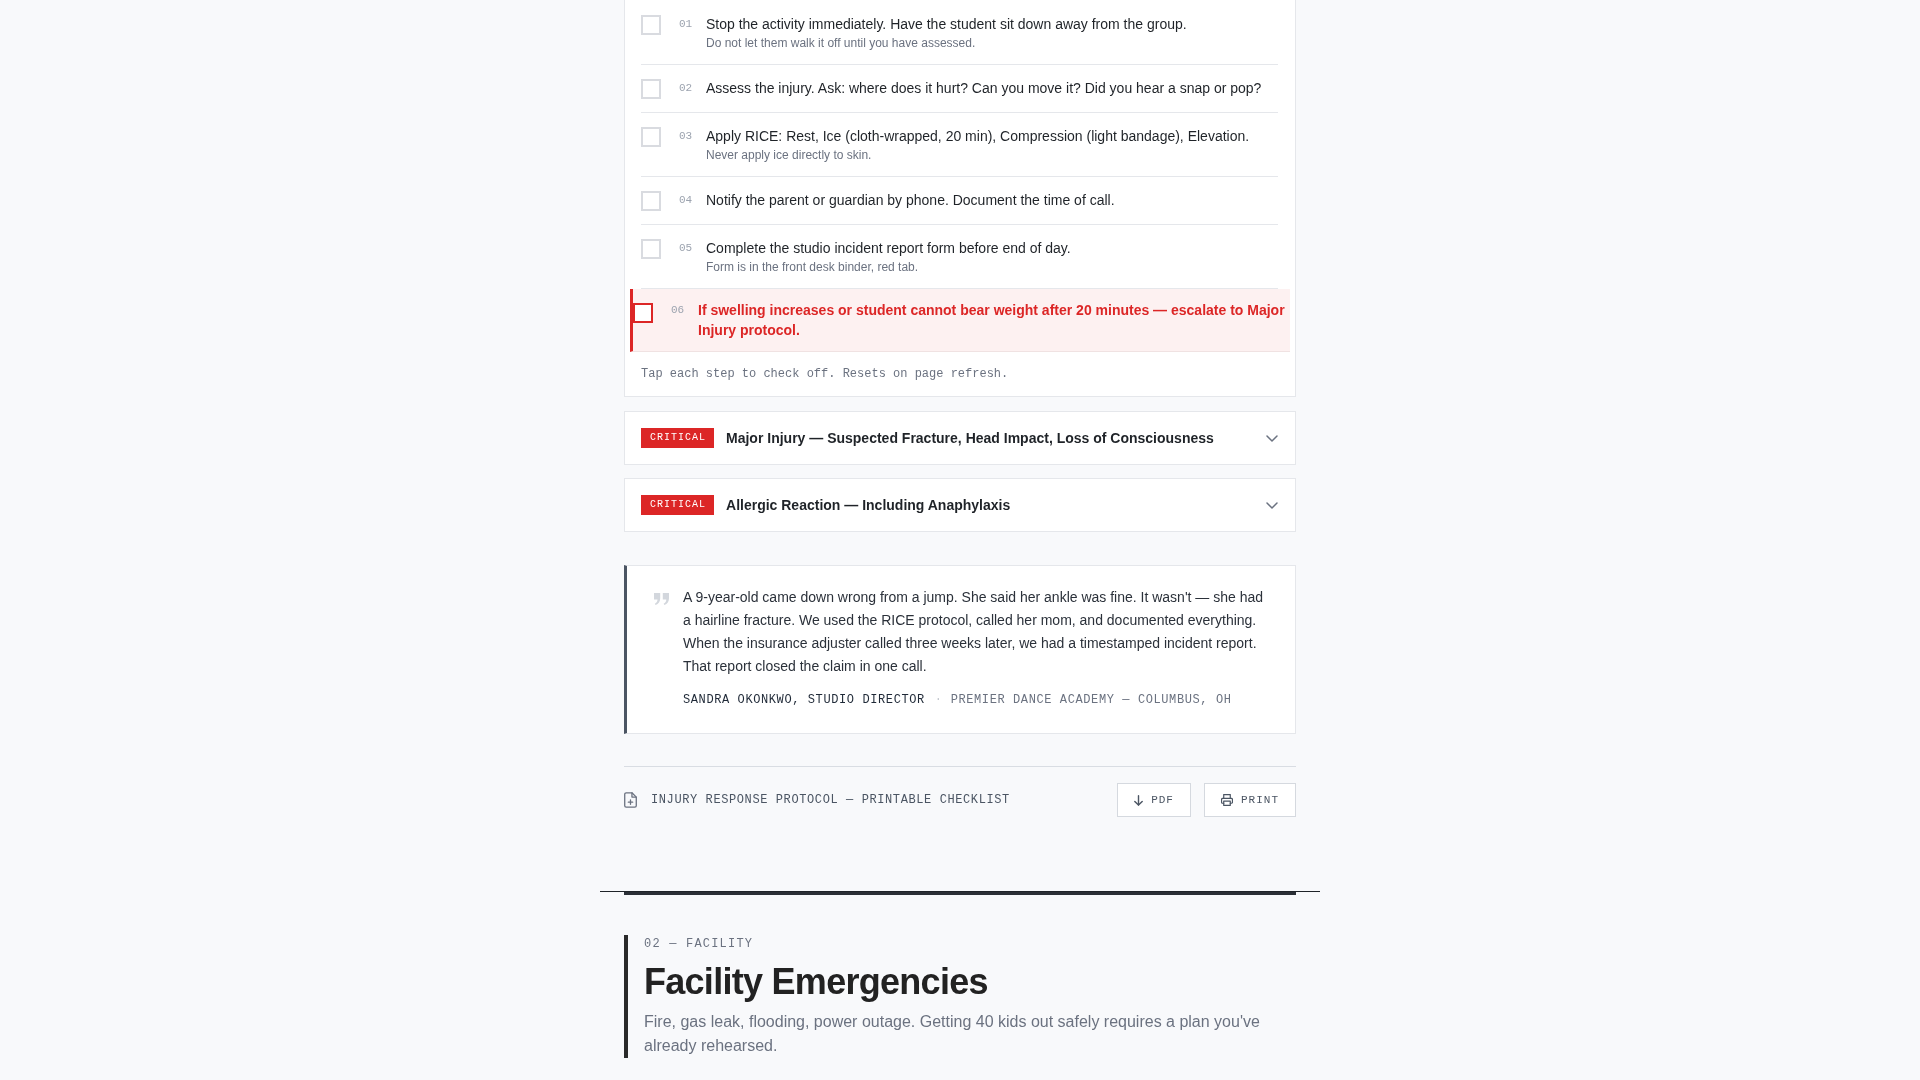  Describe the element at coordinates (686, 88) in the screenshot. I see `step-number: 02` at that location.